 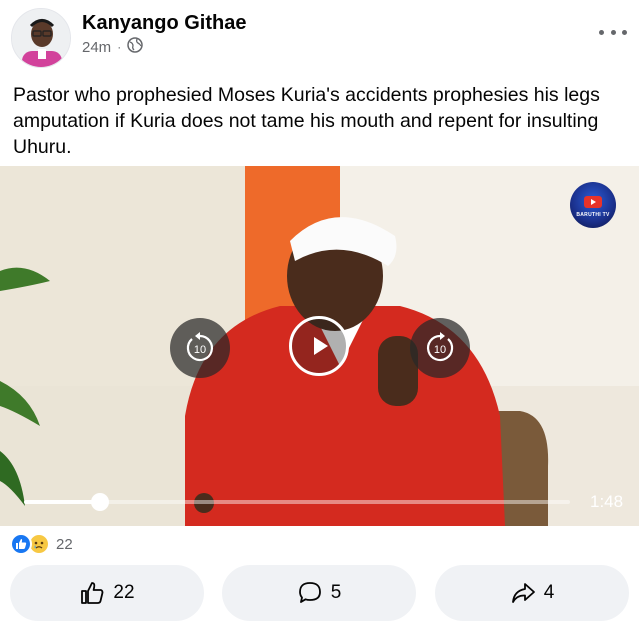 I want to click on share-button: 4, so click(x=532, y=593).